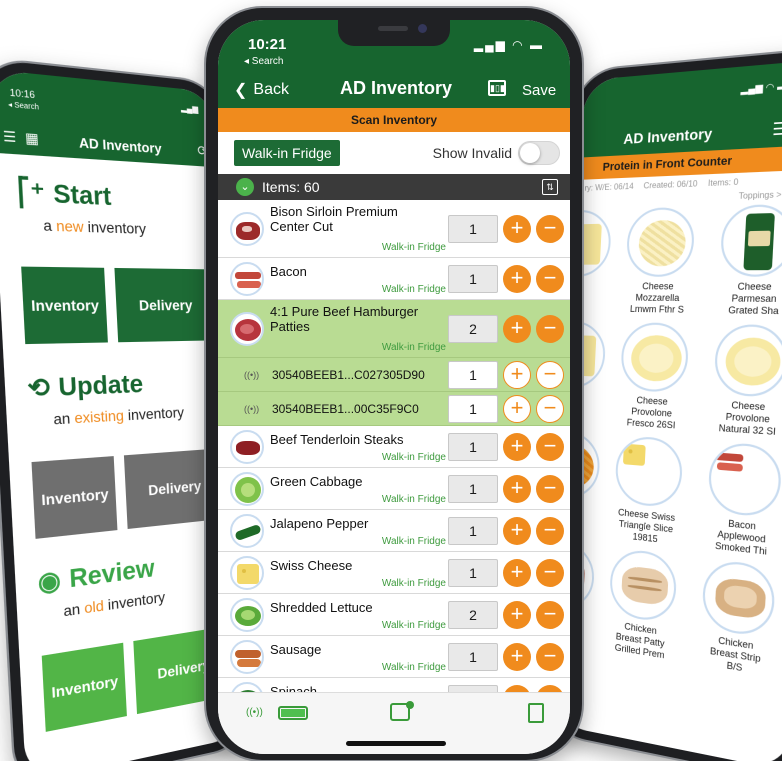 This screenshot has width=782, height=761. I want to click on item-name: Bacon, so click(288, 271).